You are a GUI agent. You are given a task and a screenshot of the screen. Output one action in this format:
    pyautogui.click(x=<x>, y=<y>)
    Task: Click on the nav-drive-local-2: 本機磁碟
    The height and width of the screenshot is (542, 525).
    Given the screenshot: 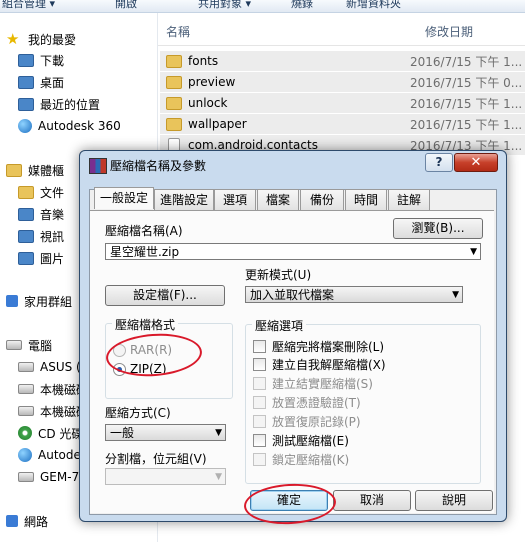 What is the action you would take?
    pyautogui.click(x=53, y=411)
    